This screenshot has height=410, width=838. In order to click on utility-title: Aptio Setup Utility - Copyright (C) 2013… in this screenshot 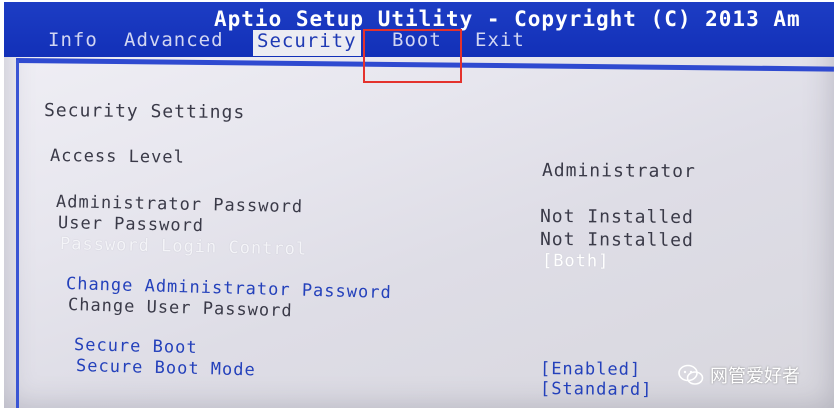, I will do `click(507, 19)`.